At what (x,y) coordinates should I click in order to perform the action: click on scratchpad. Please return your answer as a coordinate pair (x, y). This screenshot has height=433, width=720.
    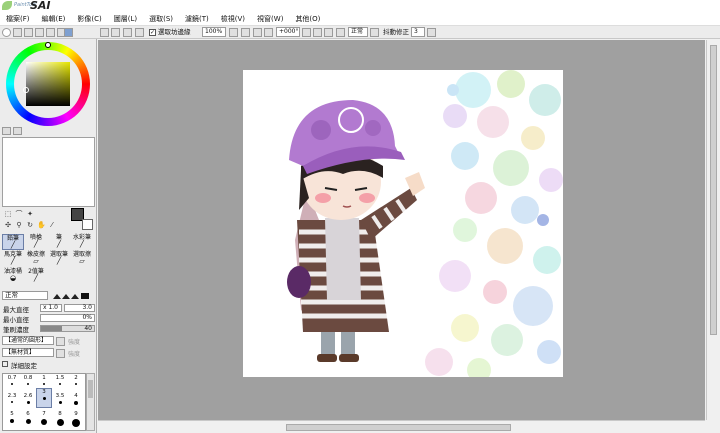
    Looking at the image, I should click on (48, 172).